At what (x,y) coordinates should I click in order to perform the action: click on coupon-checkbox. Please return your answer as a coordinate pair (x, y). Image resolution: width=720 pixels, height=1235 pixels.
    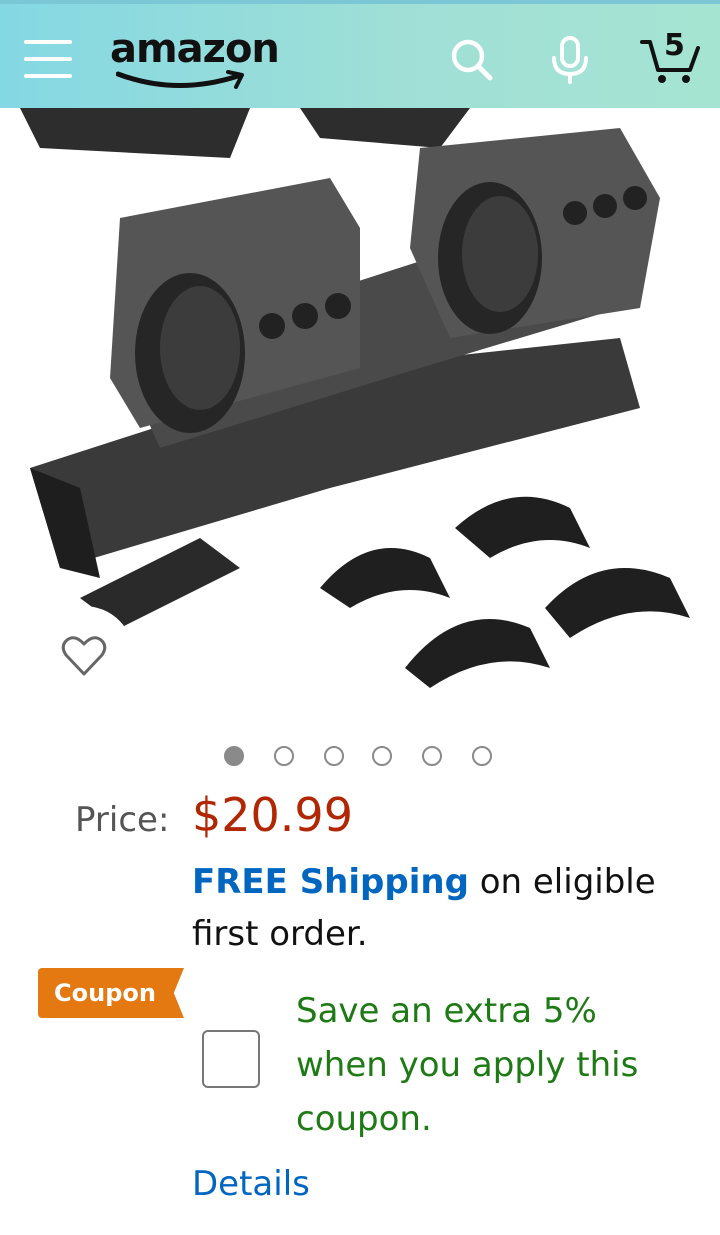
    Looking at the image, I should click on (231, 1059).